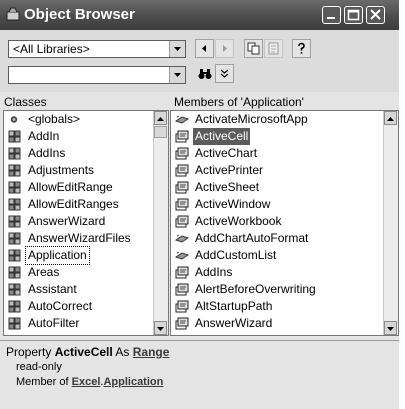 The height and width of the screenshot is (409, 405). Describe the element at coordinates (79, 289) in the screenshot. I see `class-item: Assistant` at that location.